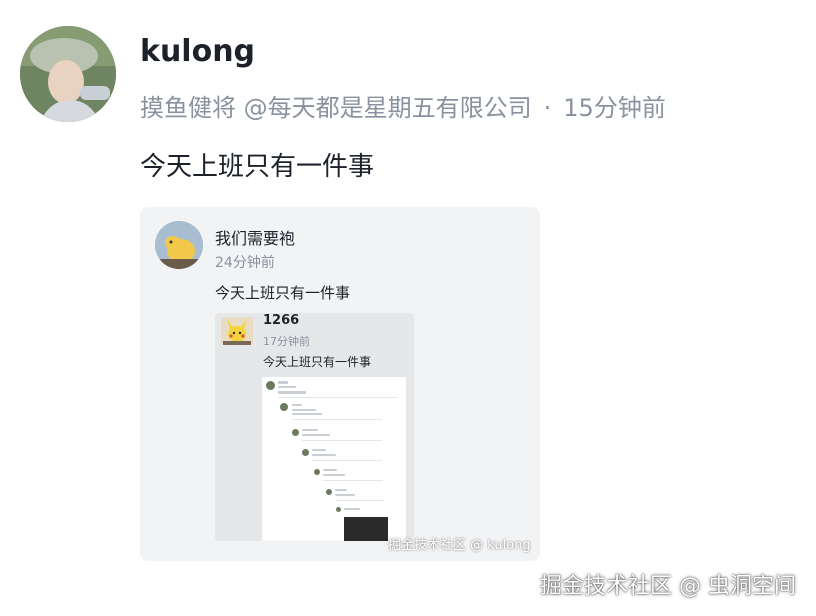 The height and width of the screenshot is (616, 816). Describe the element at coordinates (257, 167) in the screenshot. I see `post-content: 今天上班只有一件事` at that location.